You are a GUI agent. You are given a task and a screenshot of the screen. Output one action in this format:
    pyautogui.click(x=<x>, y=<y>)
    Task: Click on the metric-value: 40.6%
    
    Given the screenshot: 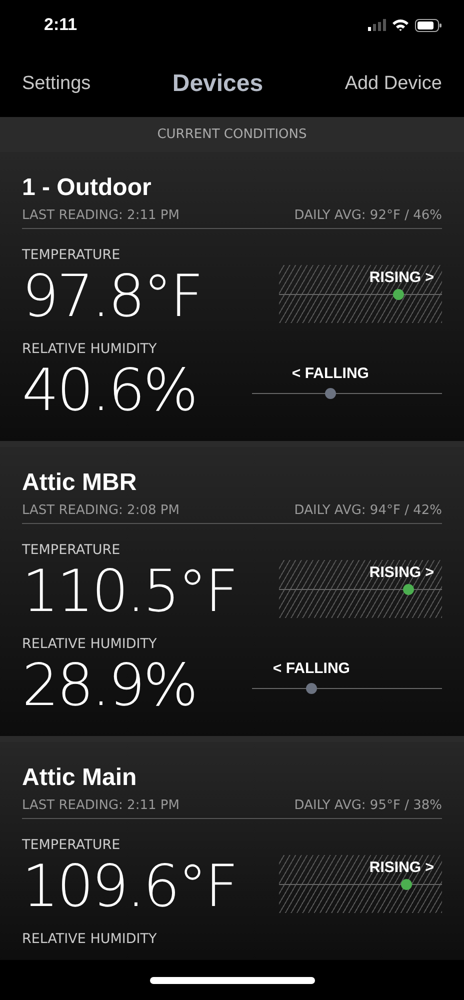 What is the action you would take?
    pyautogui.click(x=109, y=390)
    